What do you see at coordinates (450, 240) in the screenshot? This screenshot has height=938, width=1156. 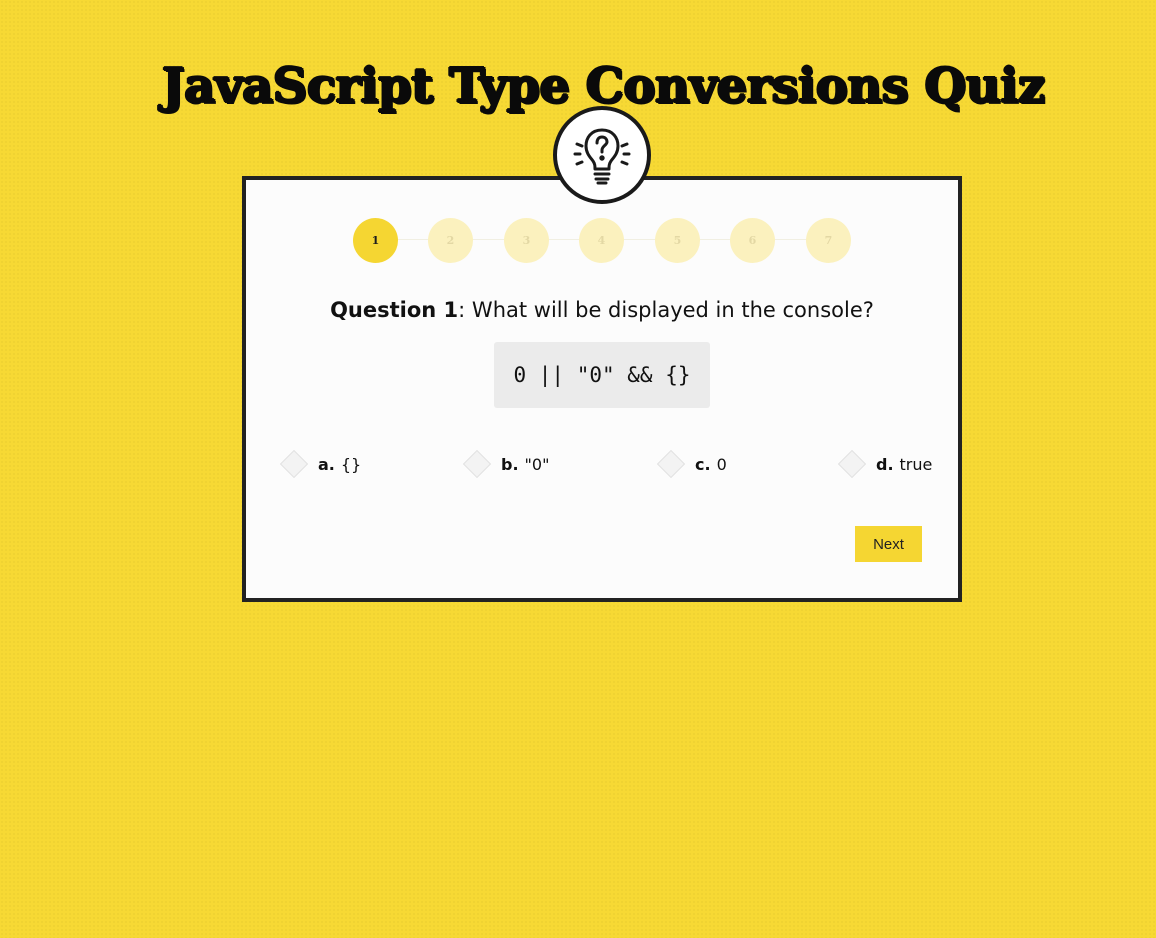 I see `step-2: 2` at bounding box center [450, 240].